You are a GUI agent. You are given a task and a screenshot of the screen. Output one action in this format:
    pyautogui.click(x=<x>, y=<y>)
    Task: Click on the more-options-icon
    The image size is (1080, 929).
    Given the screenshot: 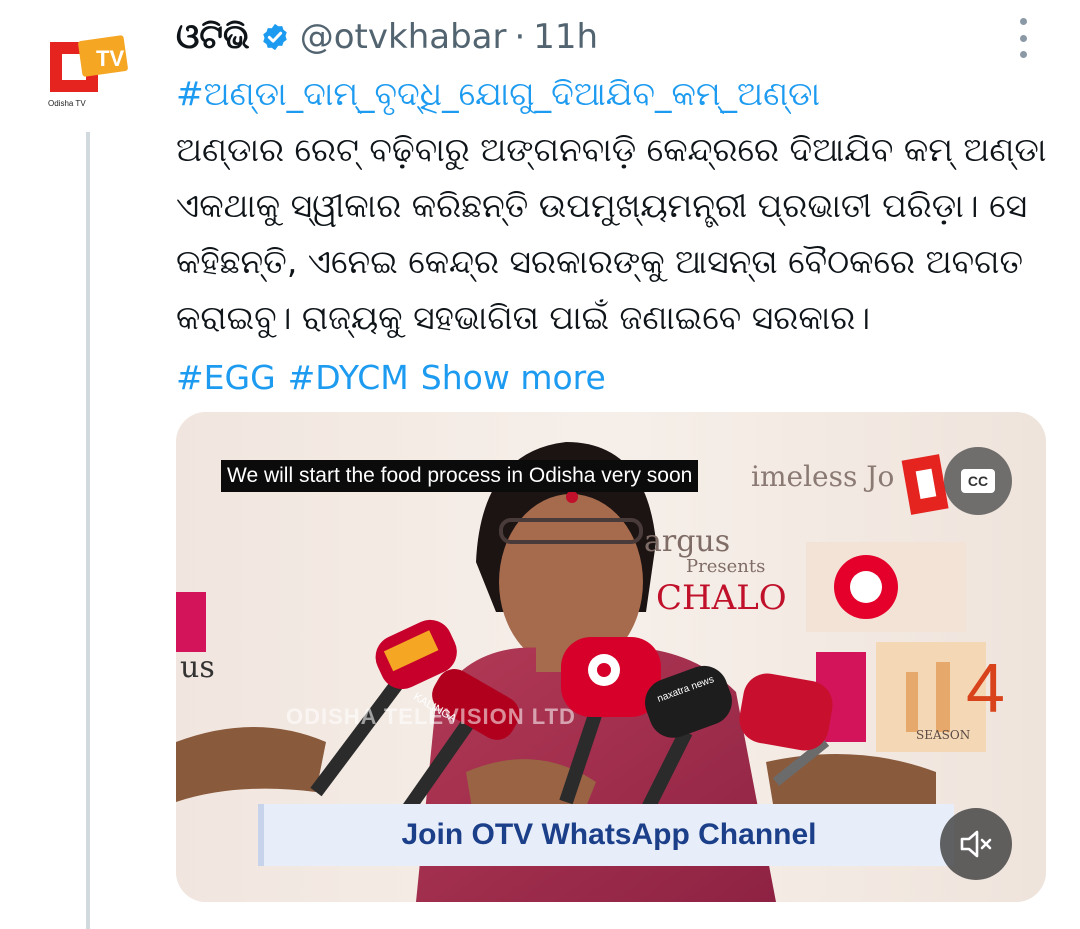 What is the action you would take?
    pyautogui.click(x=1023, y=38)
    